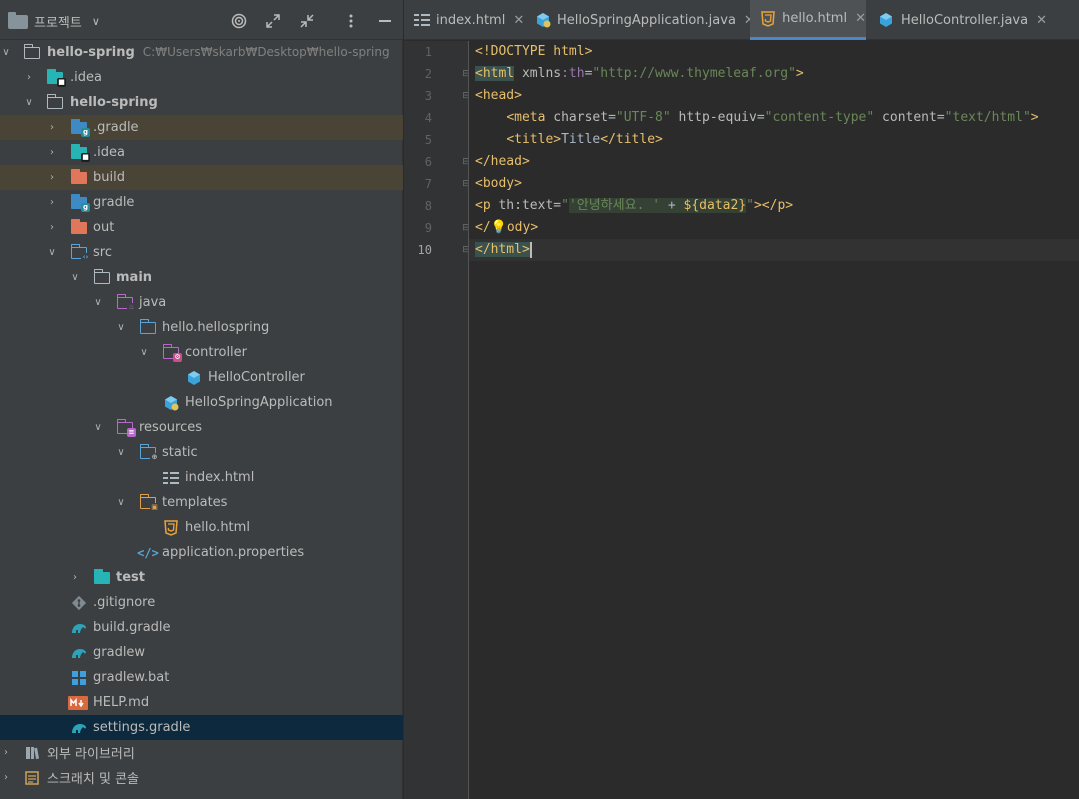  Describe the element at coordinates (201, 377) in the screenshot. I see `tree-item-hellocontroller: HelloController` at that location.